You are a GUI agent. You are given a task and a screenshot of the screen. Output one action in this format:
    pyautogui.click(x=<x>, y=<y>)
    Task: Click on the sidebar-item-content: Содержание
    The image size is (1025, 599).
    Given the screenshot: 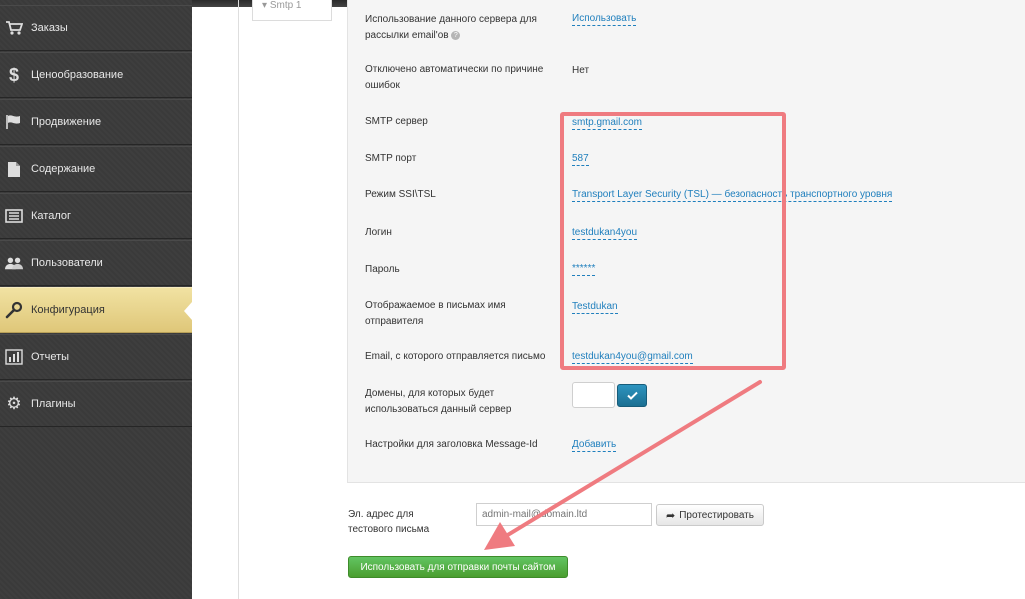 What is the action you would take?
    pyautogui.click(x=96, y=169)
    